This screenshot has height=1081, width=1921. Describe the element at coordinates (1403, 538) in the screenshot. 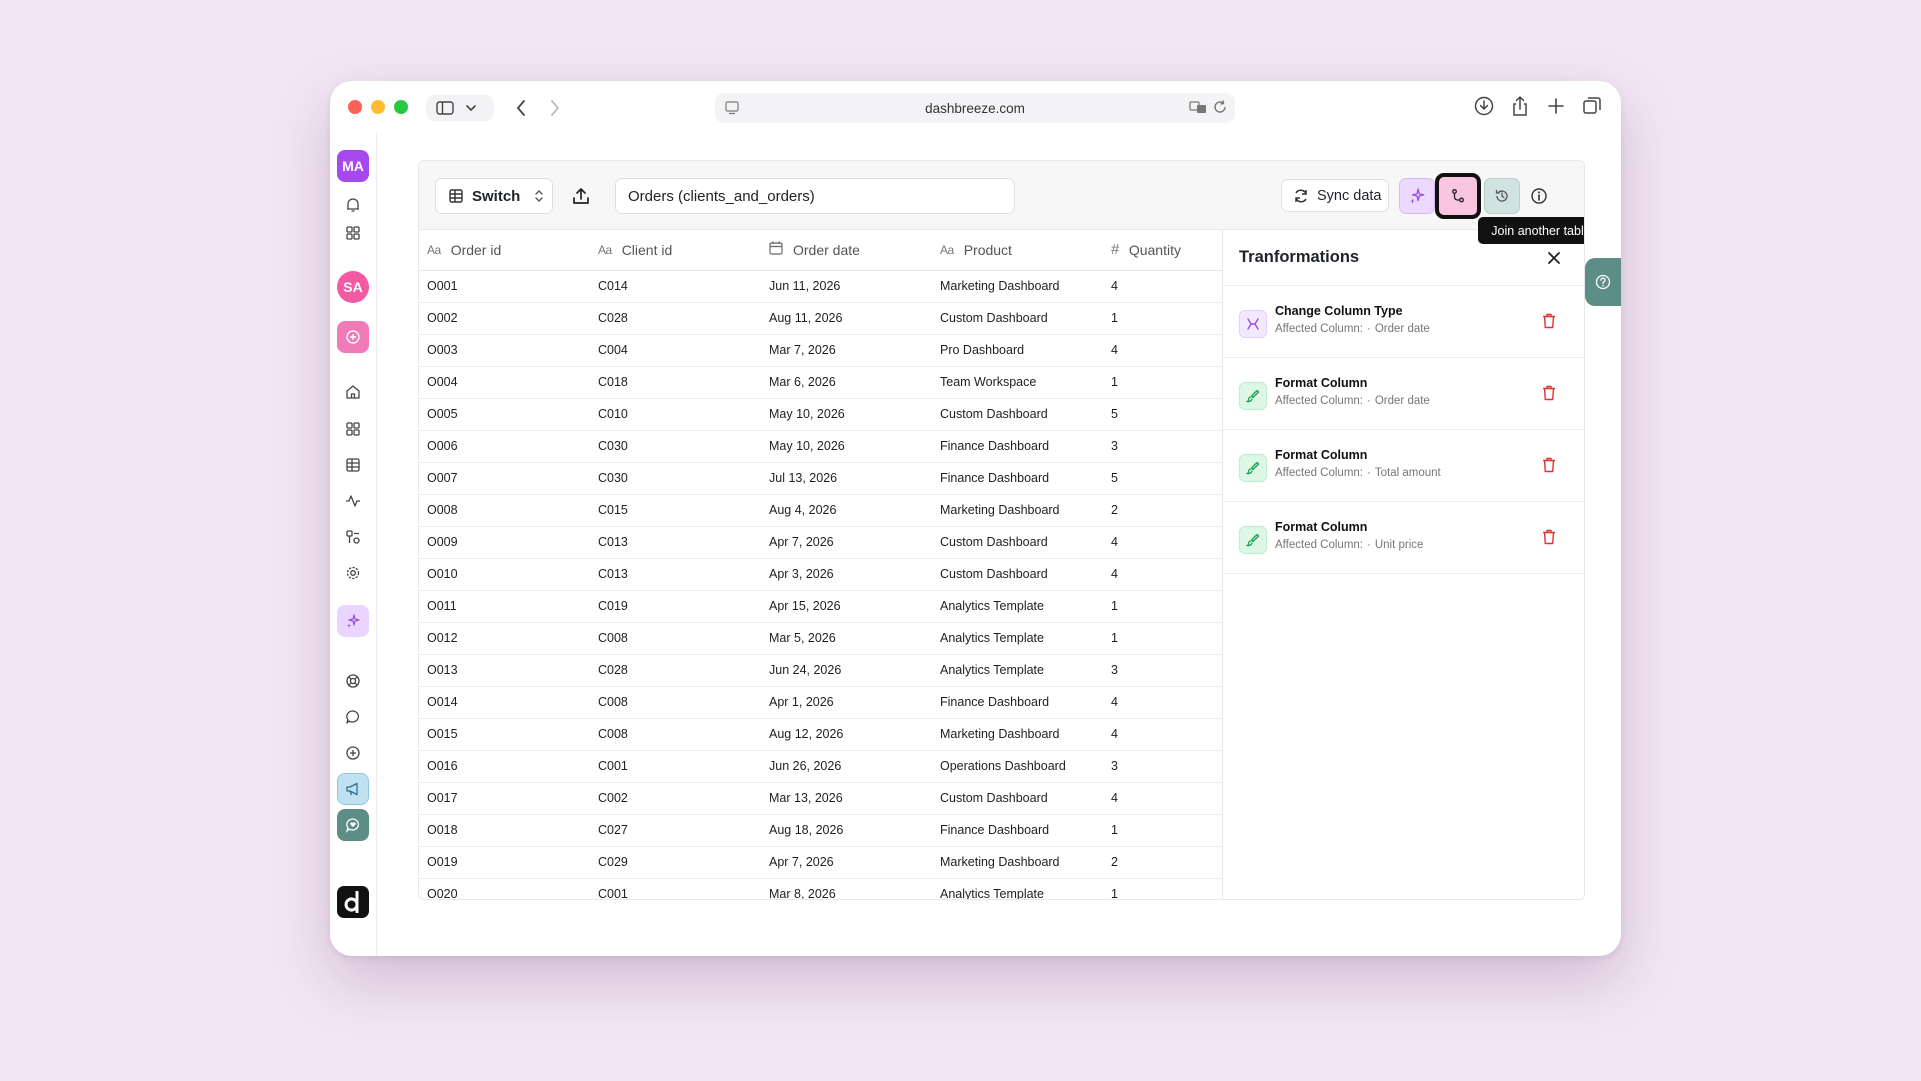

I see `transformation-item: Format Column Affected Column: · Unit price` at that location.